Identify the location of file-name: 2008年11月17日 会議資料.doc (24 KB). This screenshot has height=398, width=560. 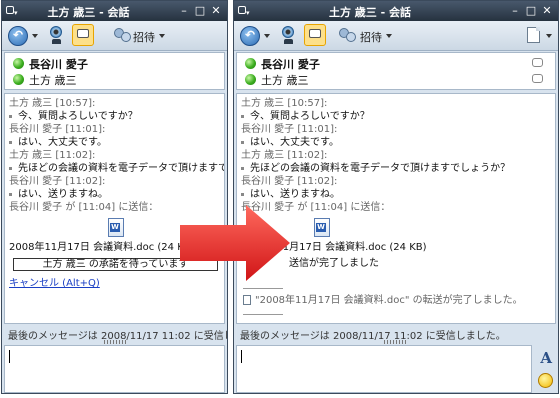
(102, 247).